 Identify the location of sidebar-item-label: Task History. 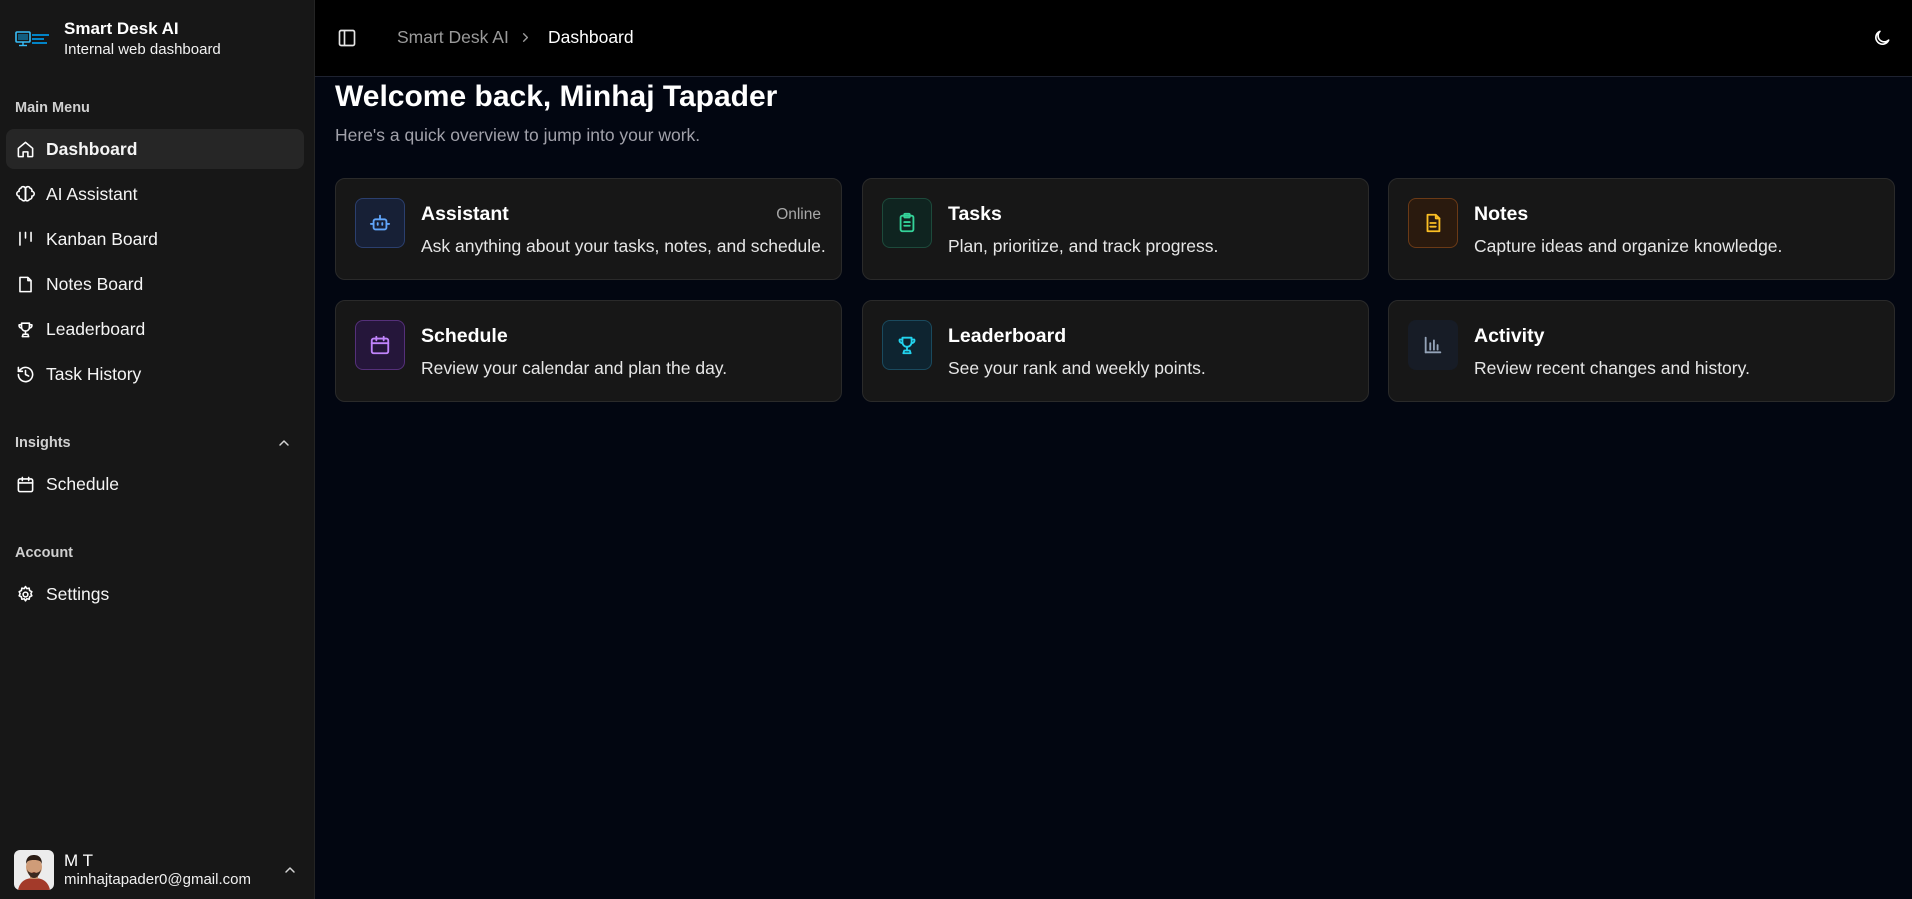
(94, 373).